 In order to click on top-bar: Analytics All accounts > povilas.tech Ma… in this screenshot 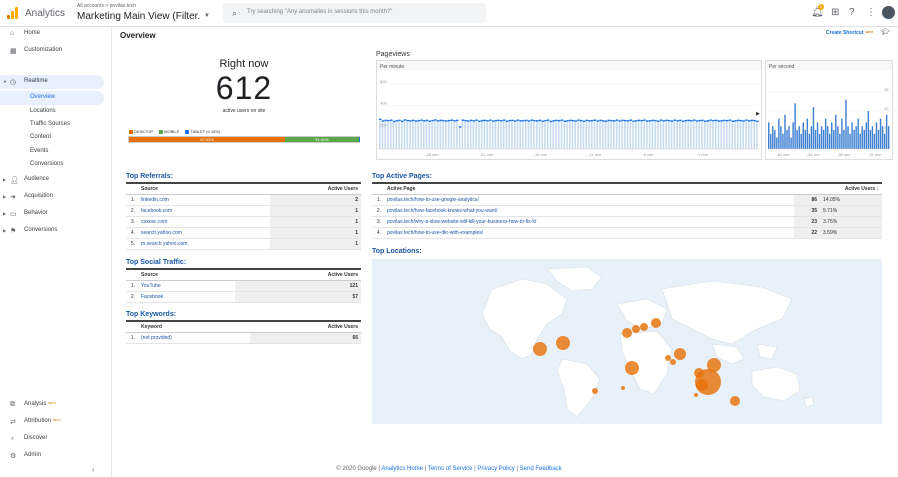, I will do `click(449, 13)`.